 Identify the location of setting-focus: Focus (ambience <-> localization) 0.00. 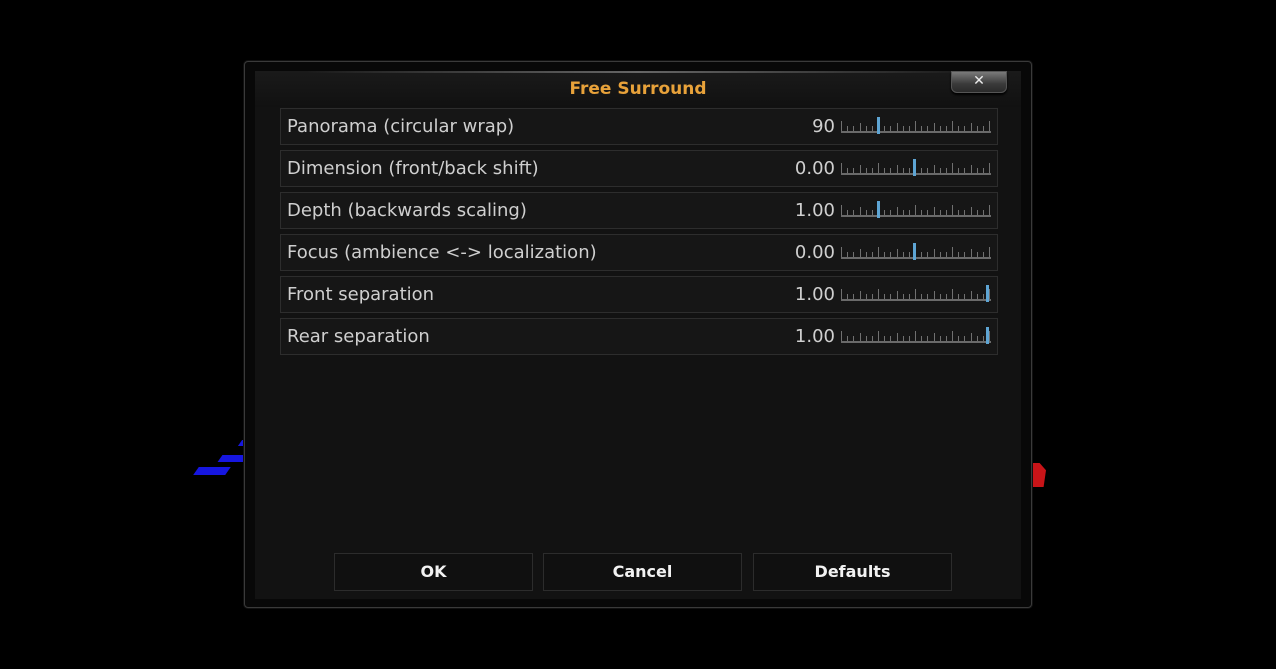
(639, 252).